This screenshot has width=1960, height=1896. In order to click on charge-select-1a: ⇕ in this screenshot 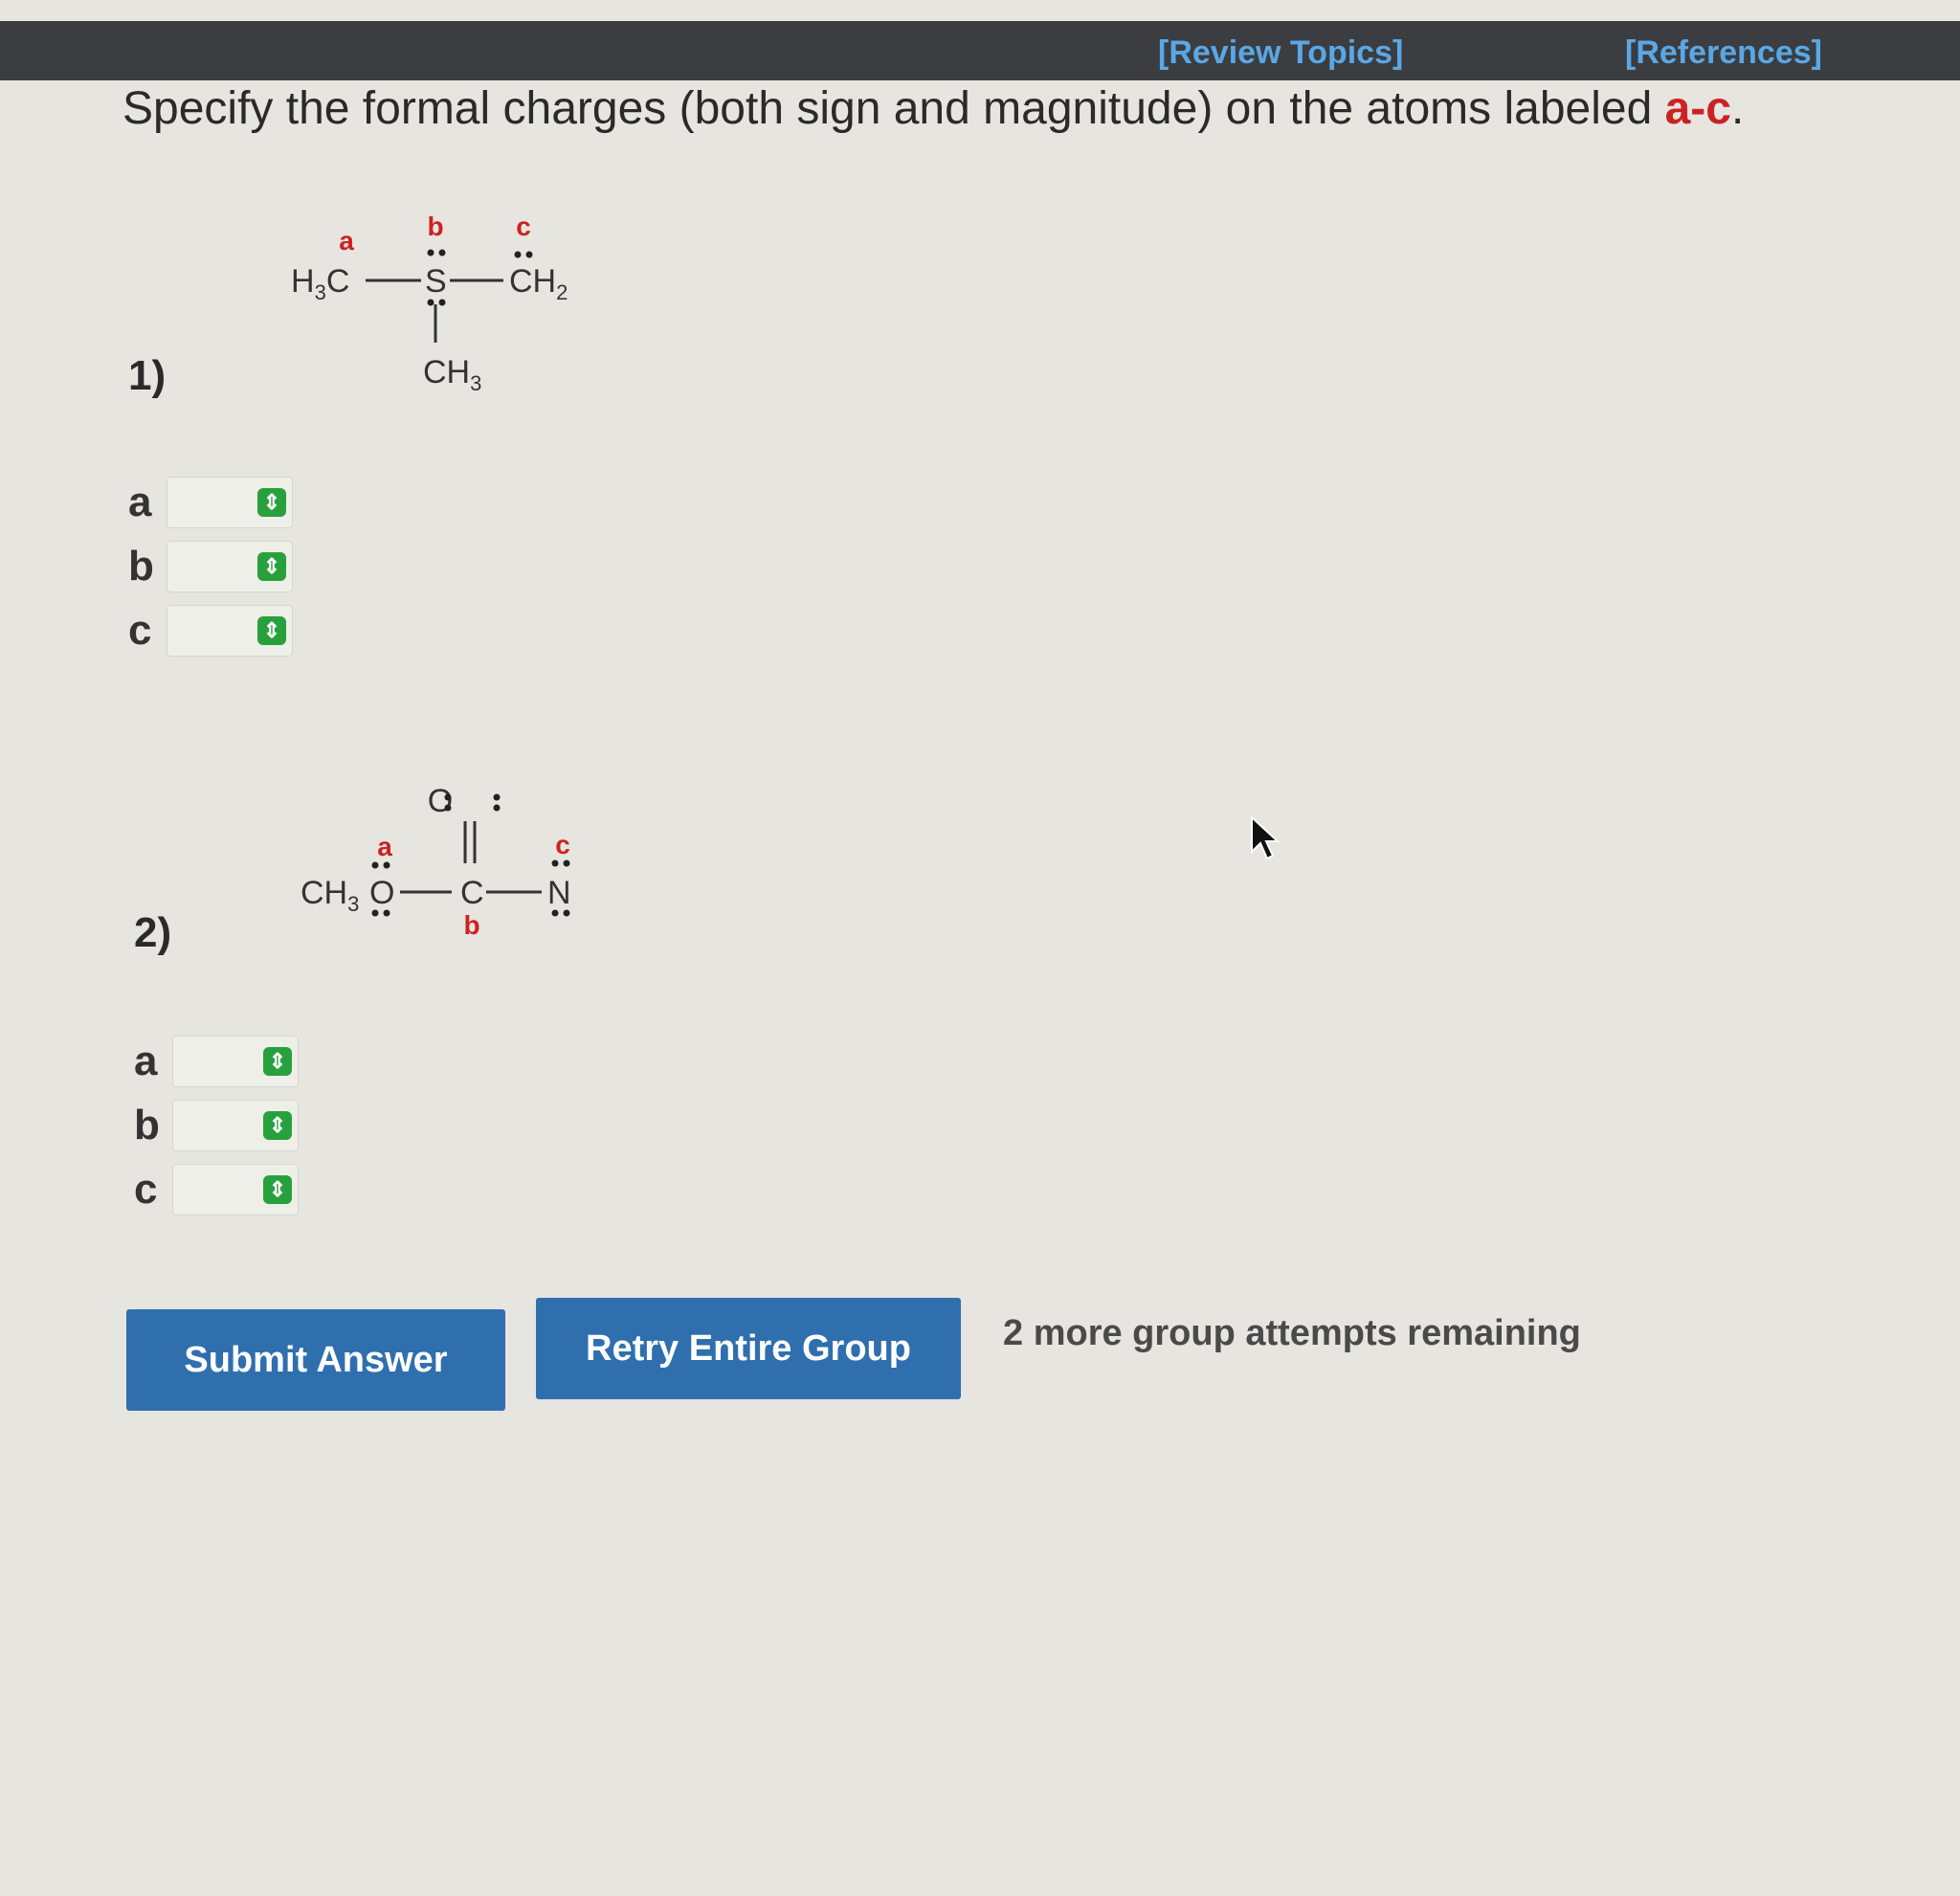, I will do `click(230, 503)`.